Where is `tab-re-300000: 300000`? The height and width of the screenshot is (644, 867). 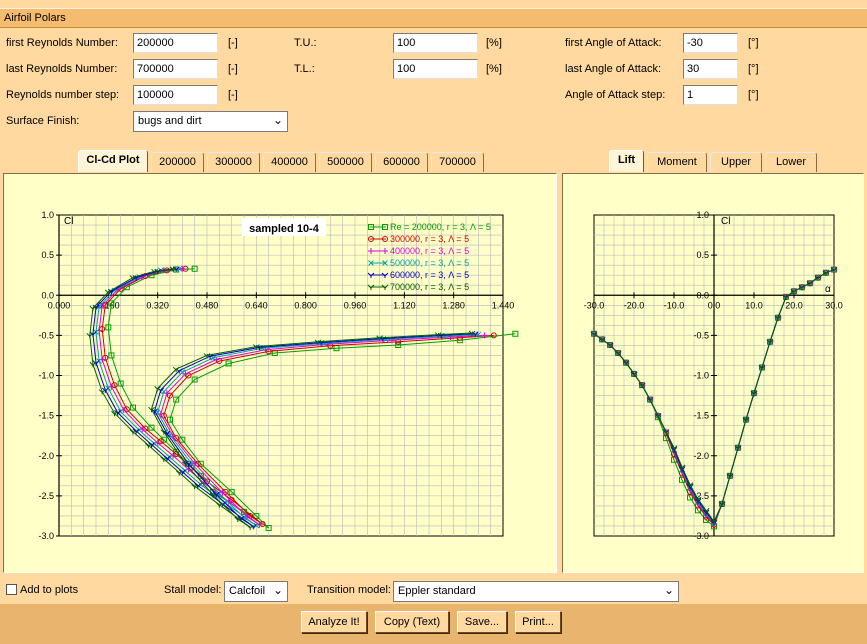
tab-re-300000: 300000 is located at coordinates (233, 162).